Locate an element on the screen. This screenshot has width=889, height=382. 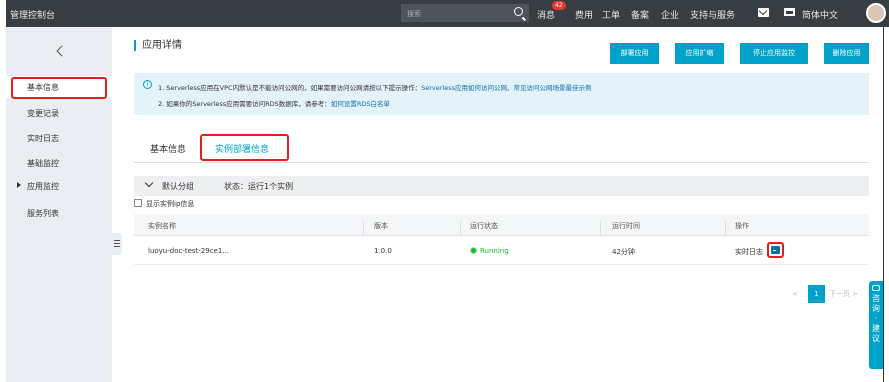
table-header: 实例名称 版本 运行状态 运行时间 操作 is located at coordinates (501, 225).